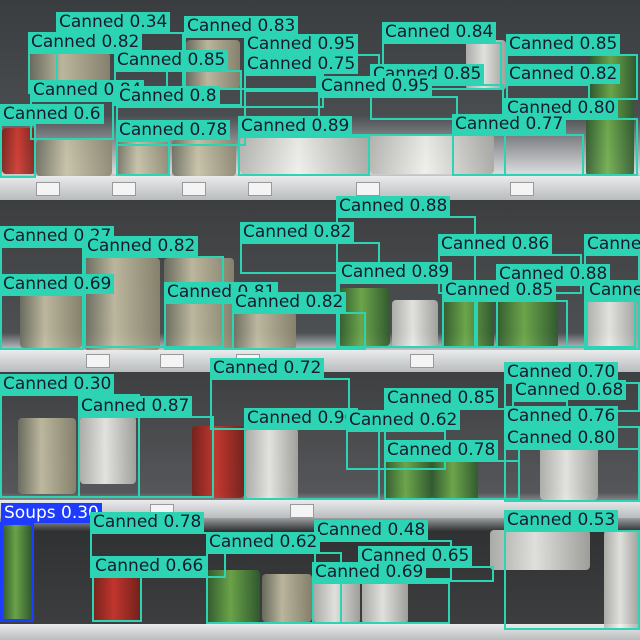 This screenshot has width=640, height=640. I want to click on detection-label: Canned 0.87, so click(135, 406).